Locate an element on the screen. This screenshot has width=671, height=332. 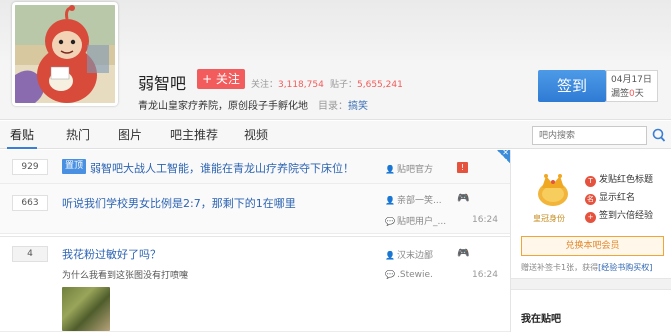
forum-name: 弱智吧 is located at coordinates (162, 82).